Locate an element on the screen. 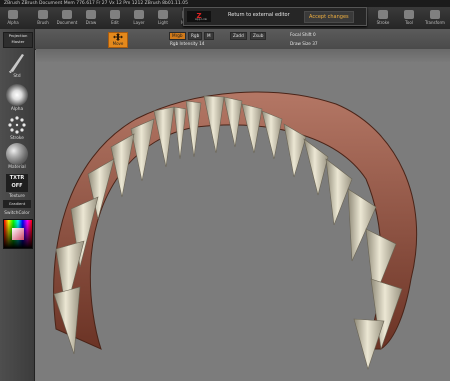 Image resolution: width=450 pixels, height=381 pixels. accept-changes-button: Accept changes is located at coordinates (329, 17).